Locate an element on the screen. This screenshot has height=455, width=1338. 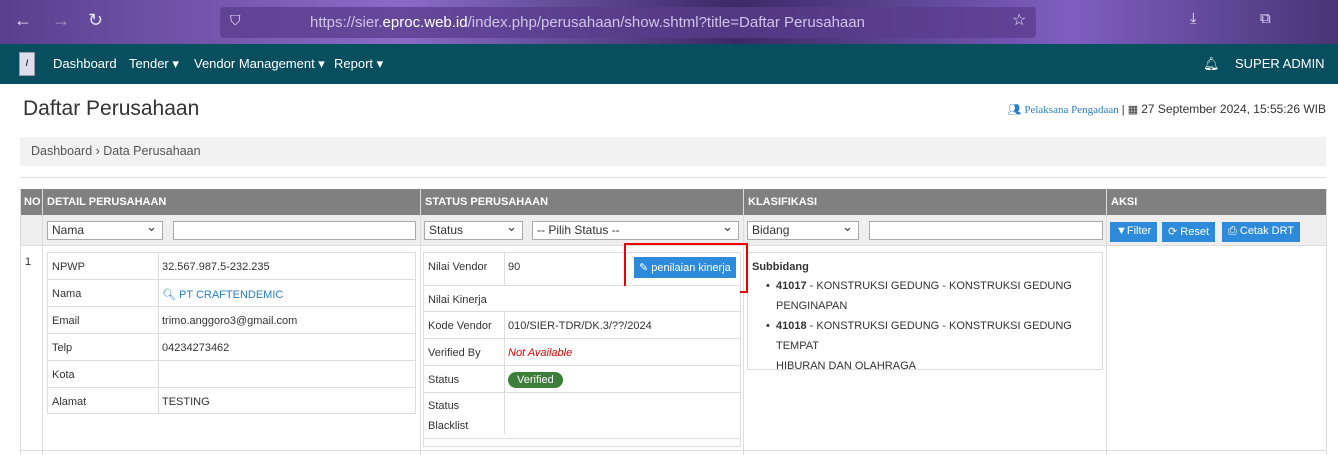
header-aksi: AKSI is located at coordinates (1216, 202).